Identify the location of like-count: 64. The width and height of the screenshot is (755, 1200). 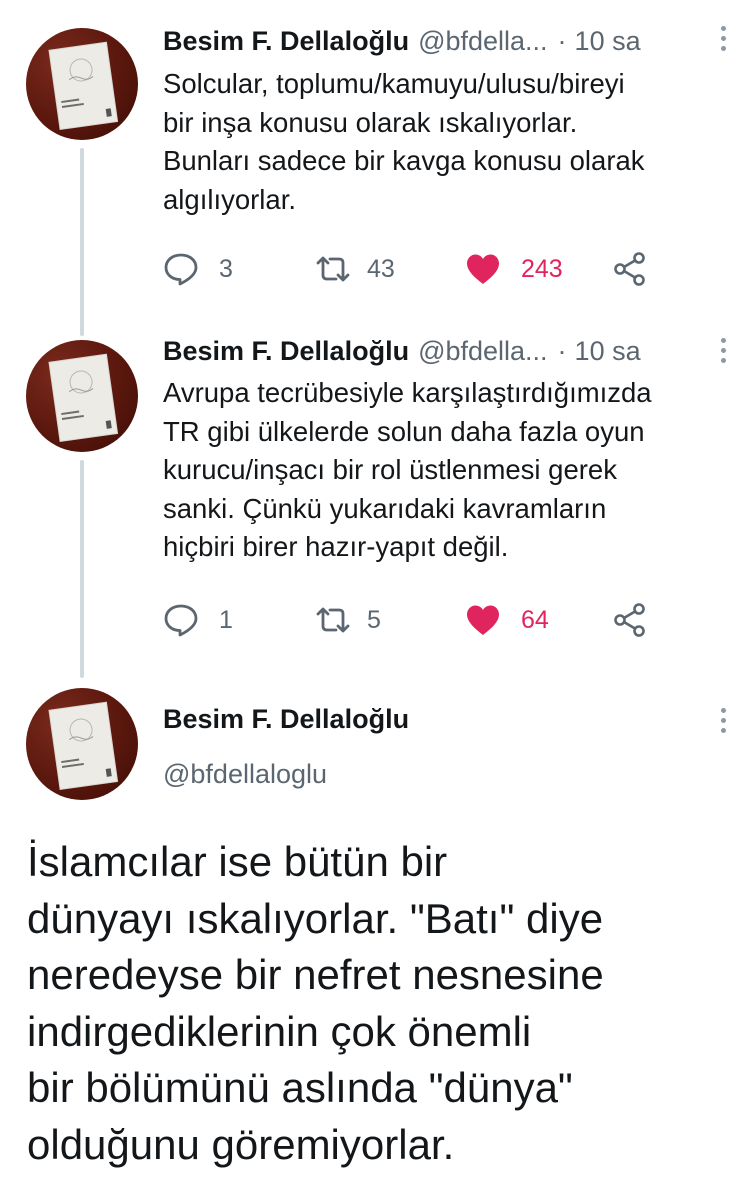
(535, 619).